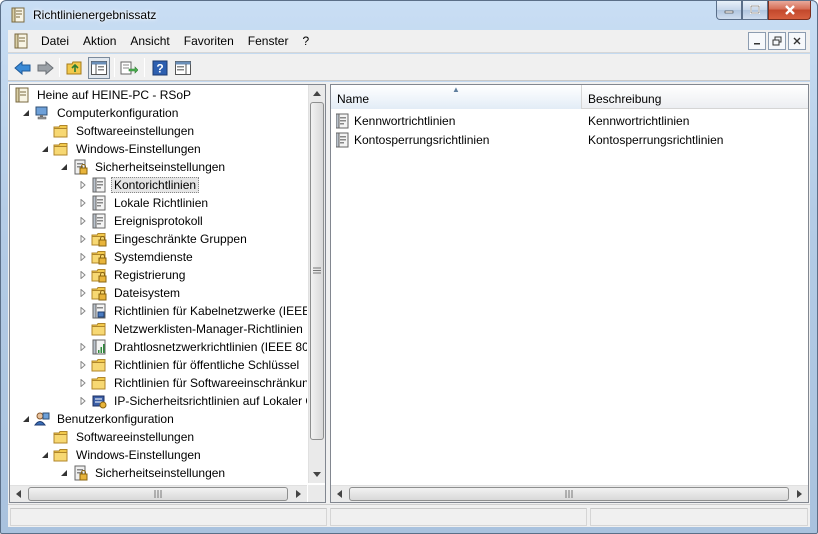 The width and height of the screenshot is (818, 534). I want to click on column-header-description: Beschreibung, so click(695, 97).